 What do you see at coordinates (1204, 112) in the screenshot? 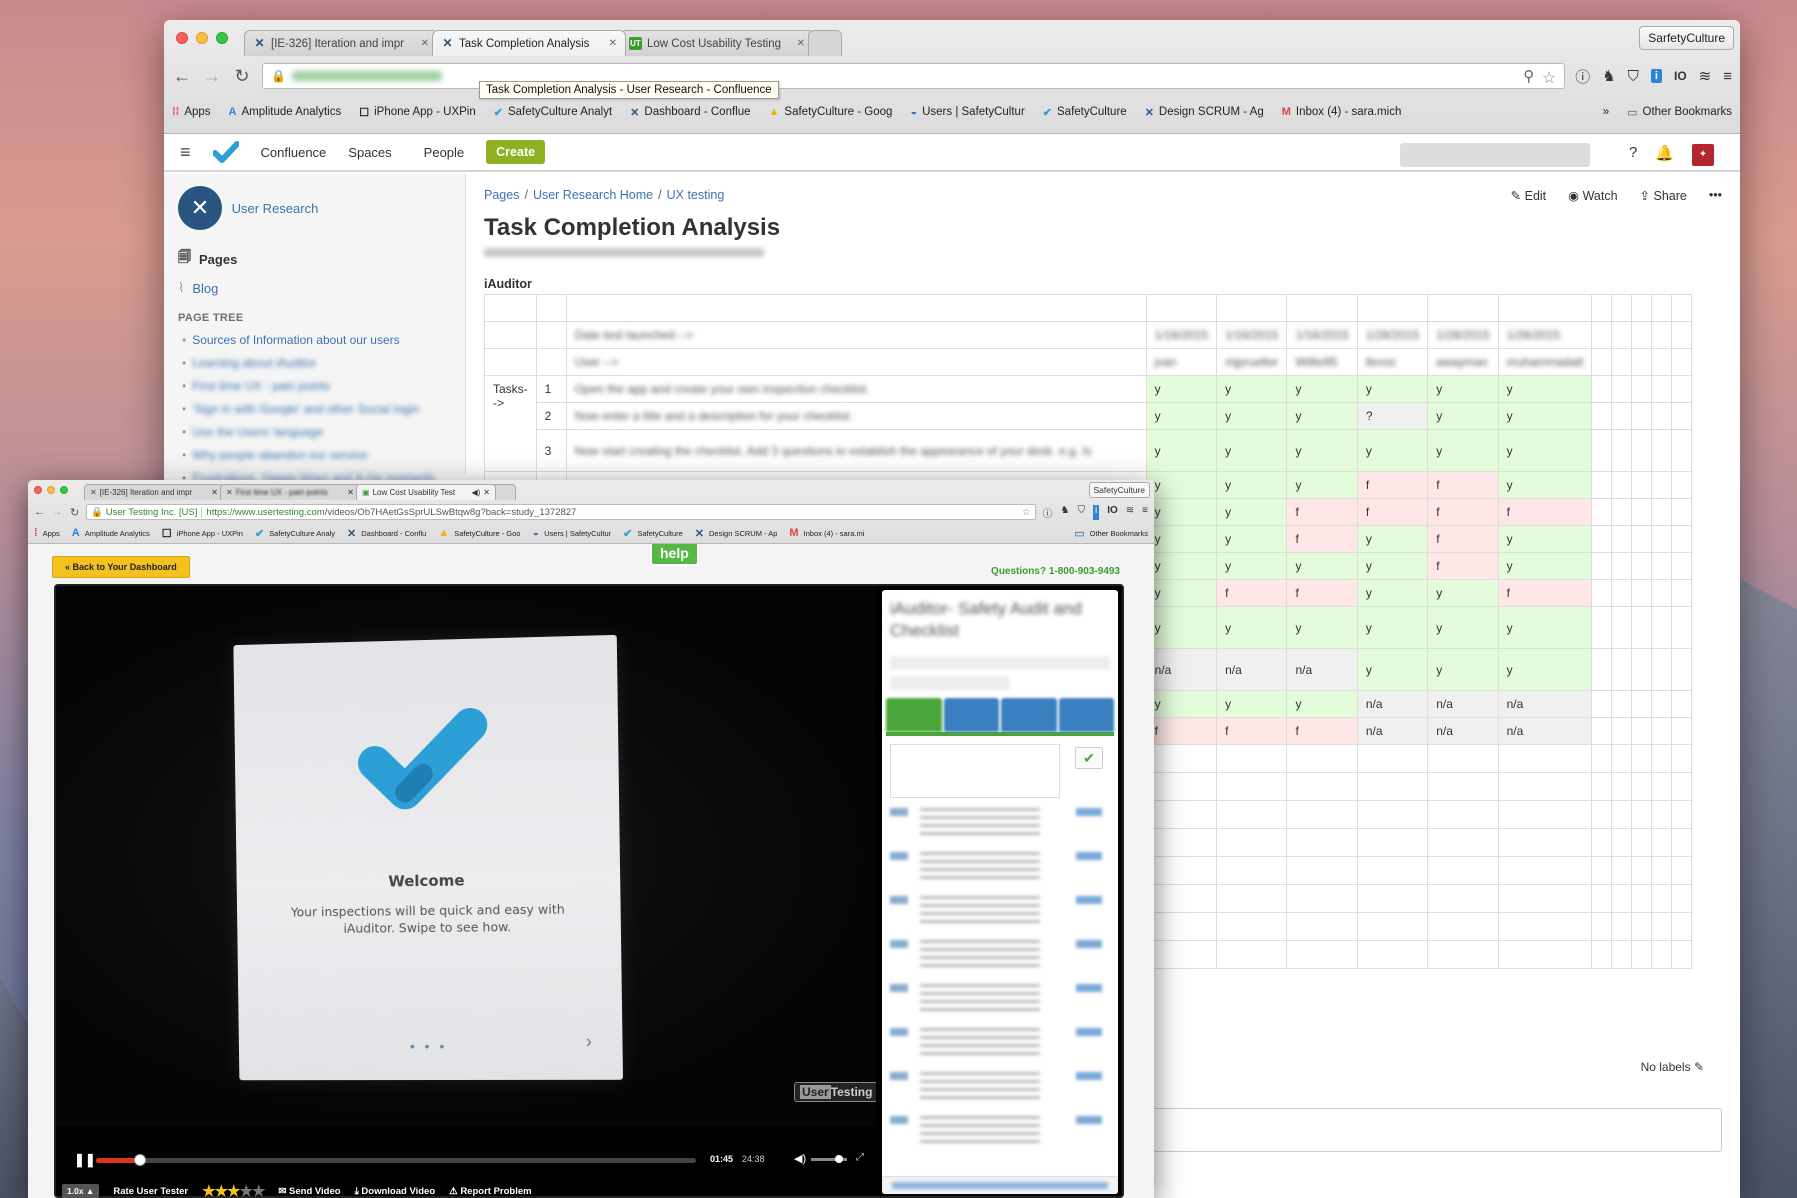
I see `bookmark-design-scrum: ✕ Design SCRUM - Ag` at bounding box center [1204, 112].